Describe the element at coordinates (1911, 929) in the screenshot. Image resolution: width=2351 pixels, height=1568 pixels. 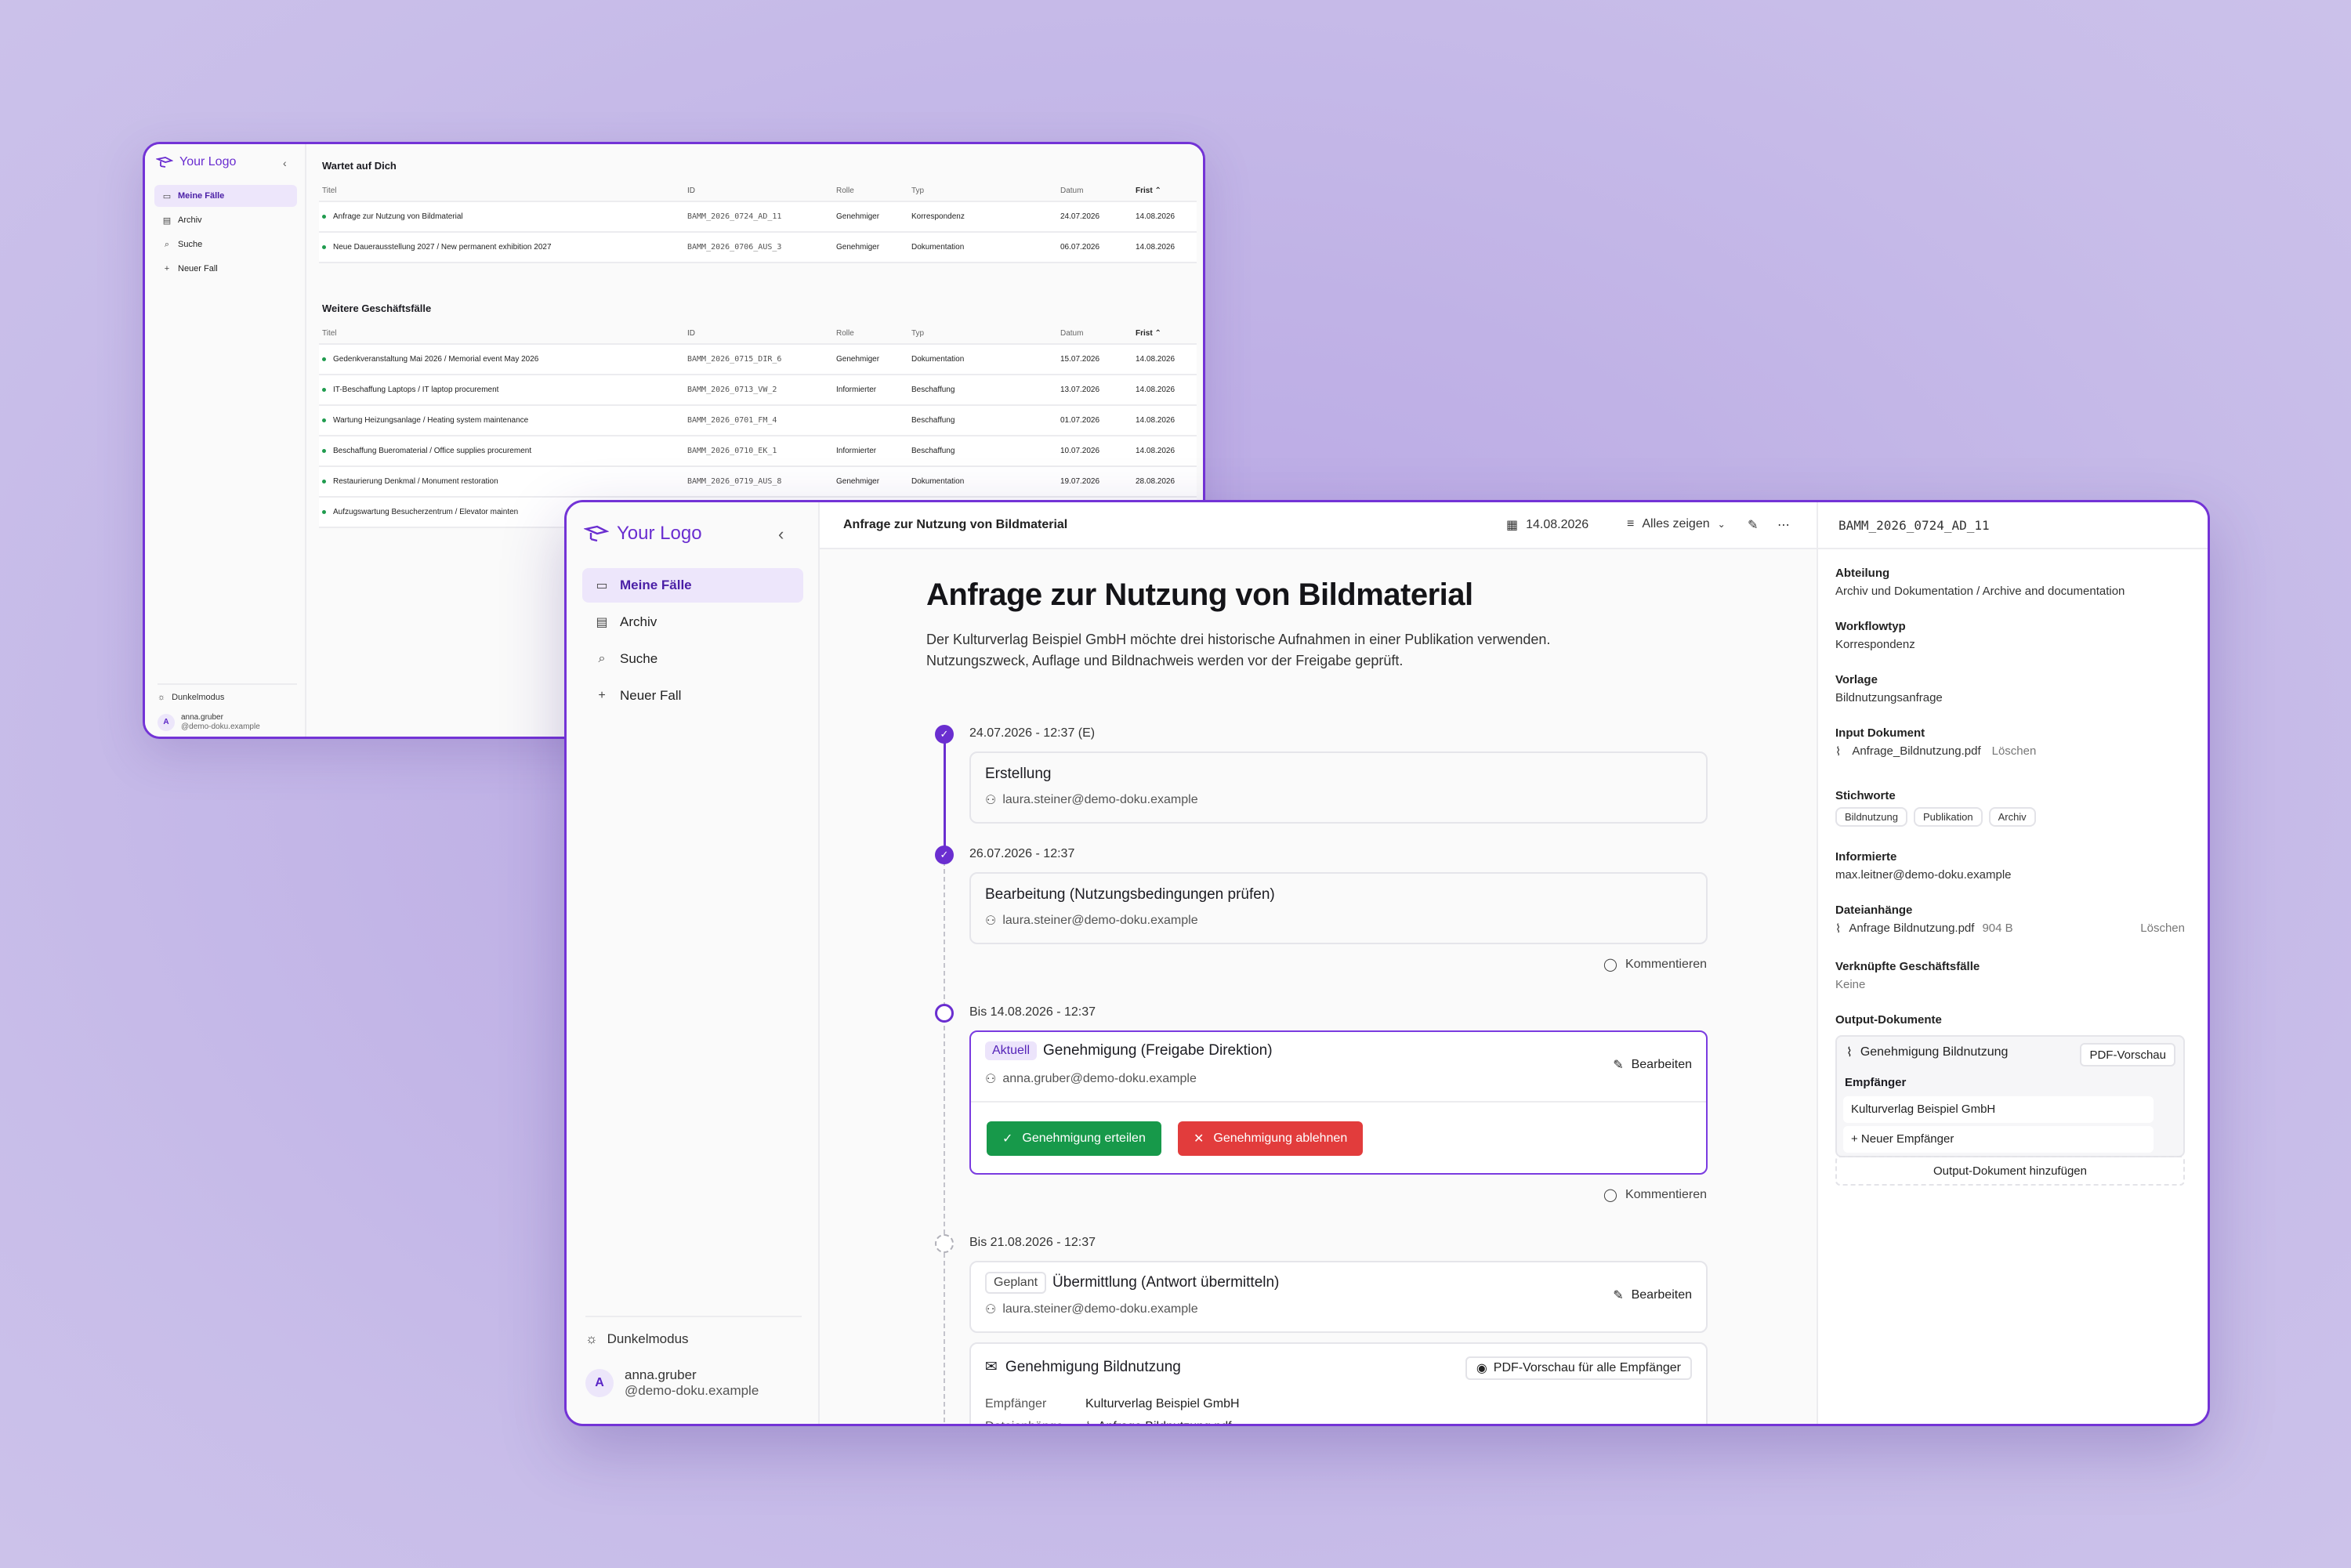
I see `attachment-link: Anfrage Bildnutzung.pdf` at that location.